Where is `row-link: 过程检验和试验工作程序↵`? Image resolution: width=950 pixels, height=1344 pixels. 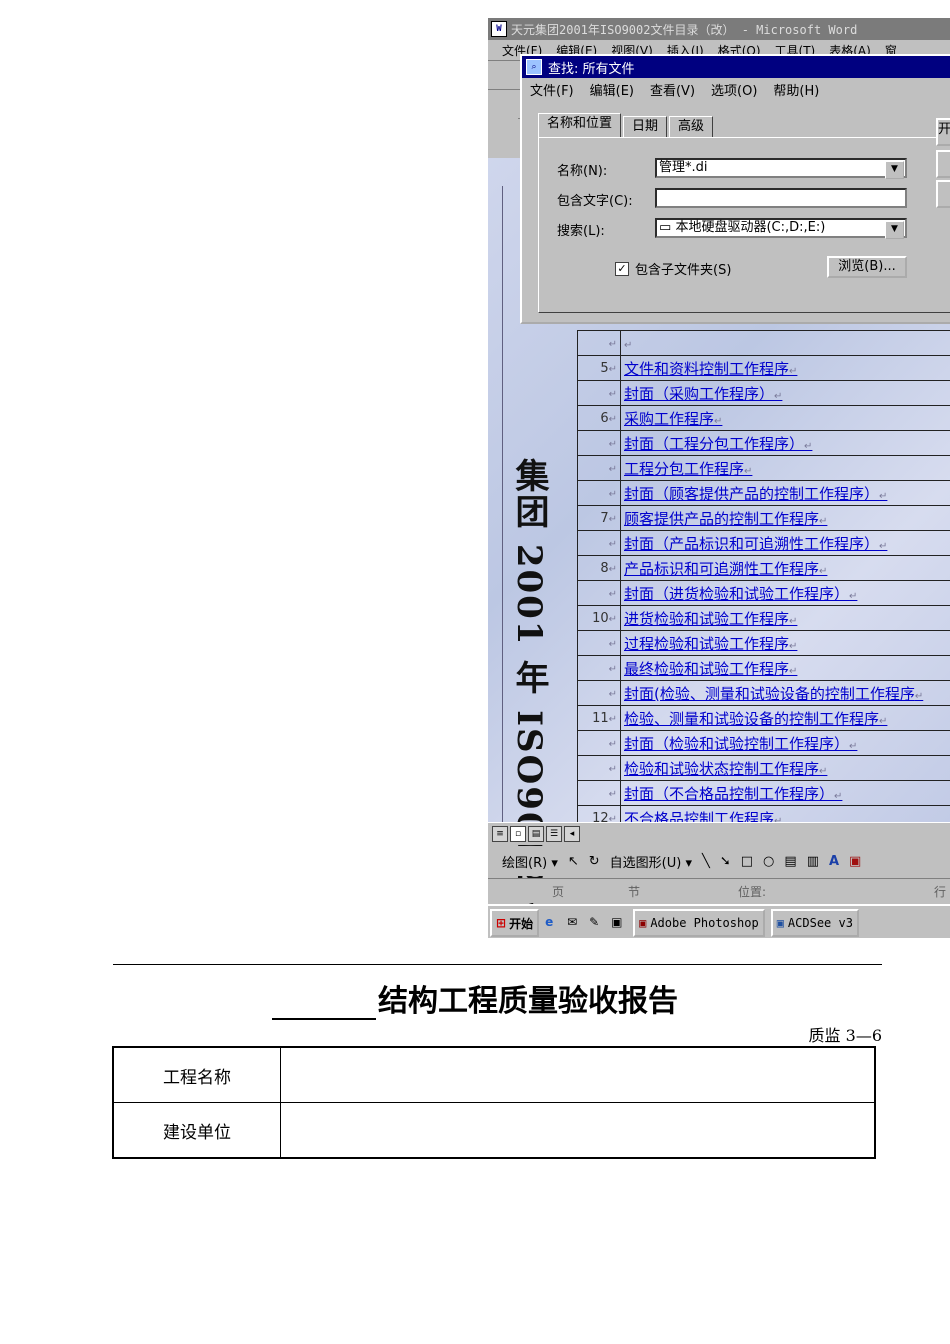
row-link: 过程检验和试验工作程序↵ is located at coordinates (785, 643).